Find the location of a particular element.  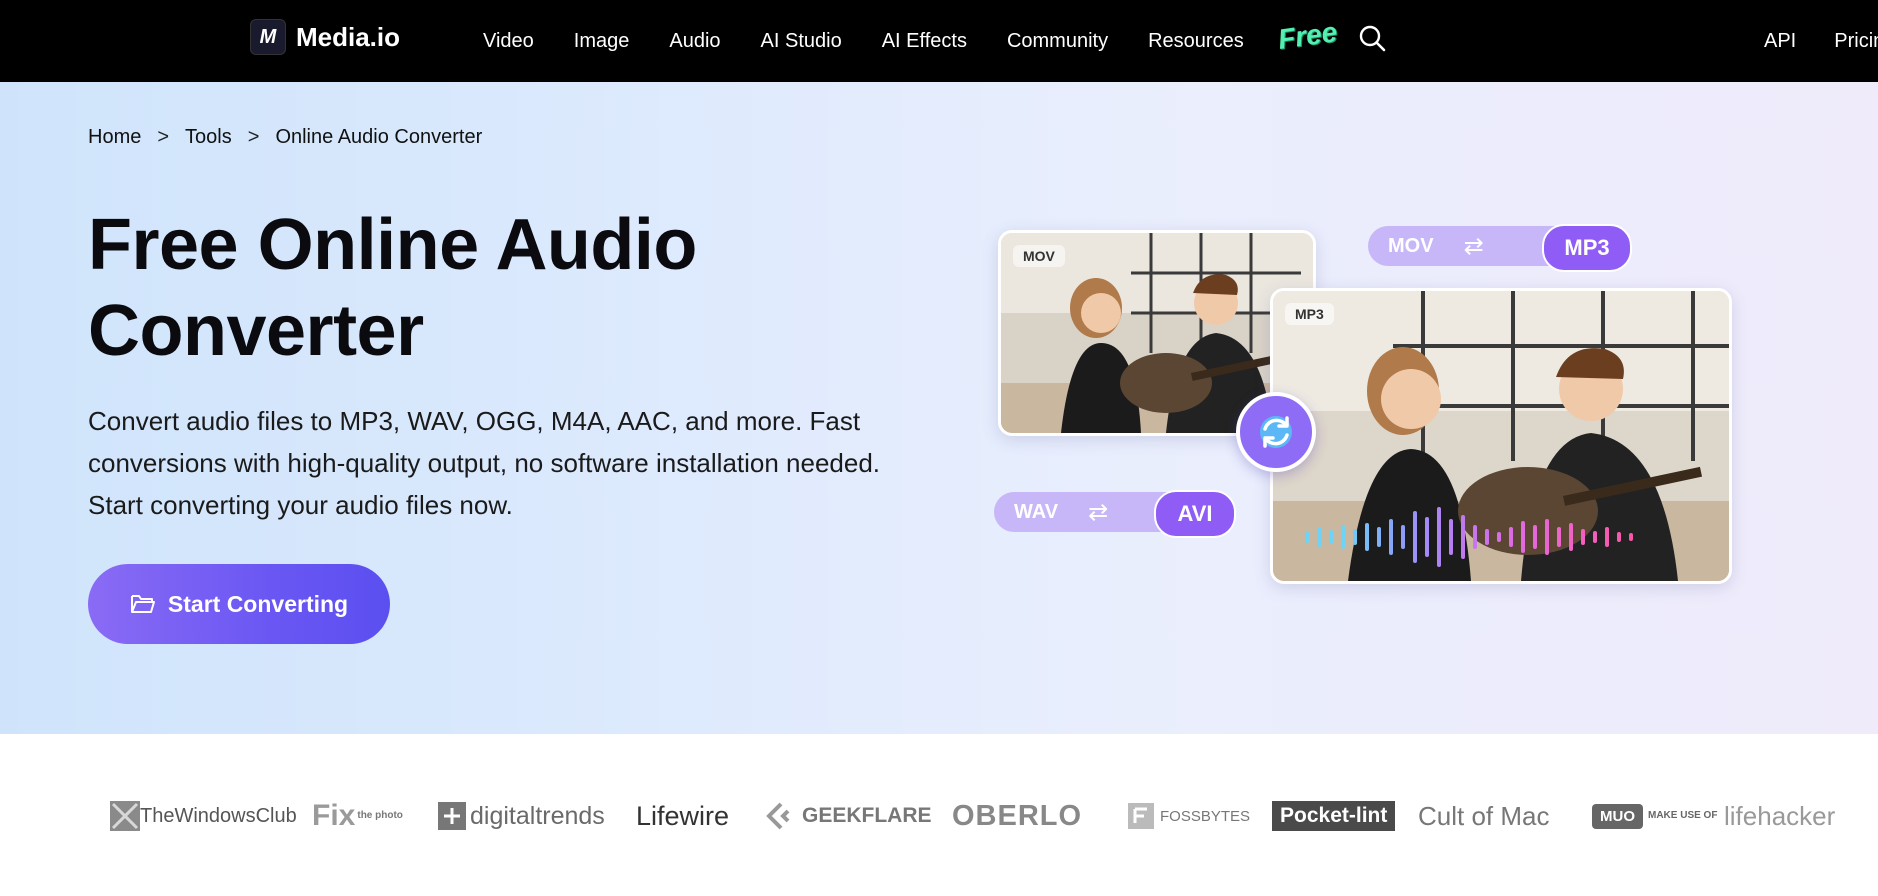

pill-from-format: WAV is located at coordinates (1036, 511).